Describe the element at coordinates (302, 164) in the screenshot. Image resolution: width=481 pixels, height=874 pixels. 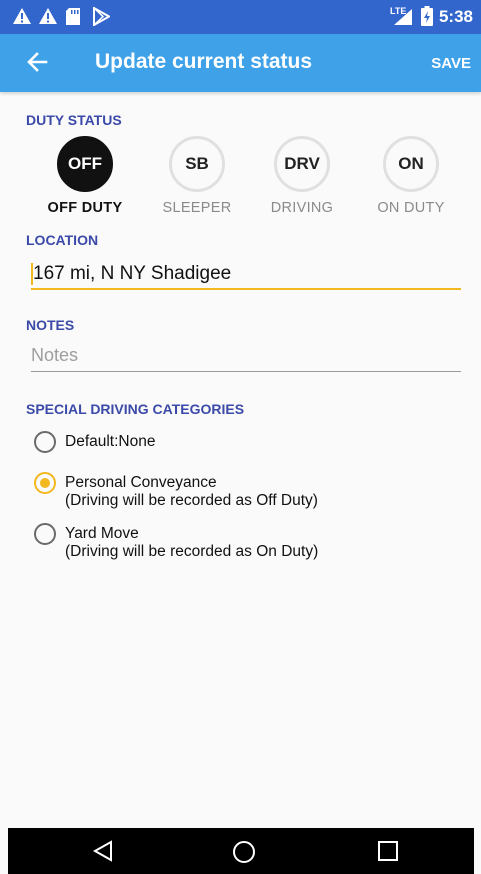
I see `duty-circle: DRV` at that location.